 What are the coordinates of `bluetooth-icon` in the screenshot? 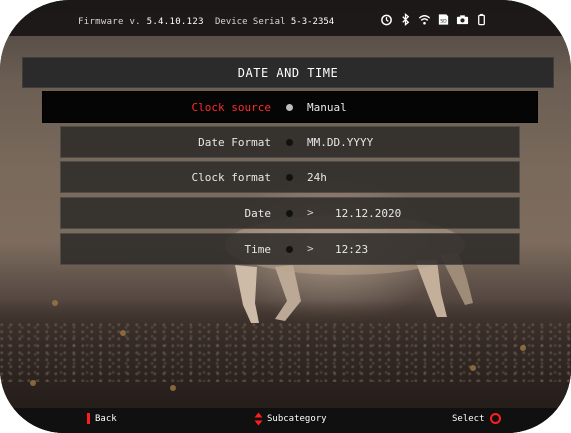 It's located at (406, 19).